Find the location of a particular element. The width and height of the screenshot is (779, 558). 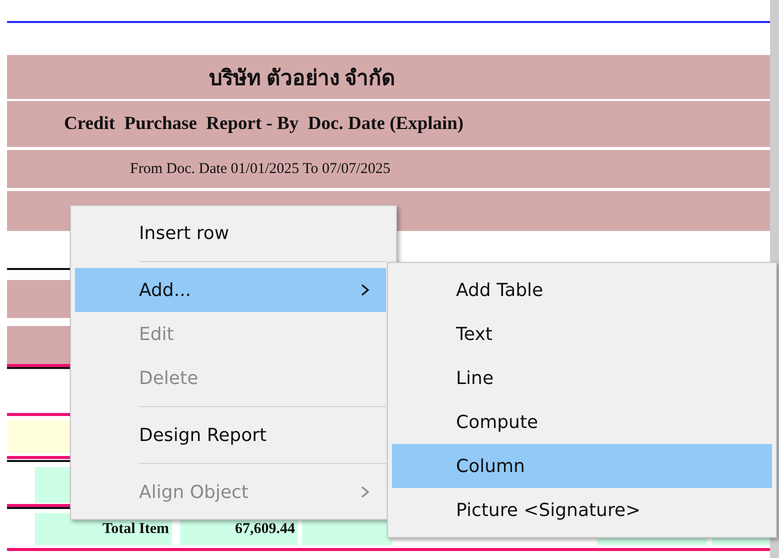

menu-item: Column is located at coordinates (582, 466).